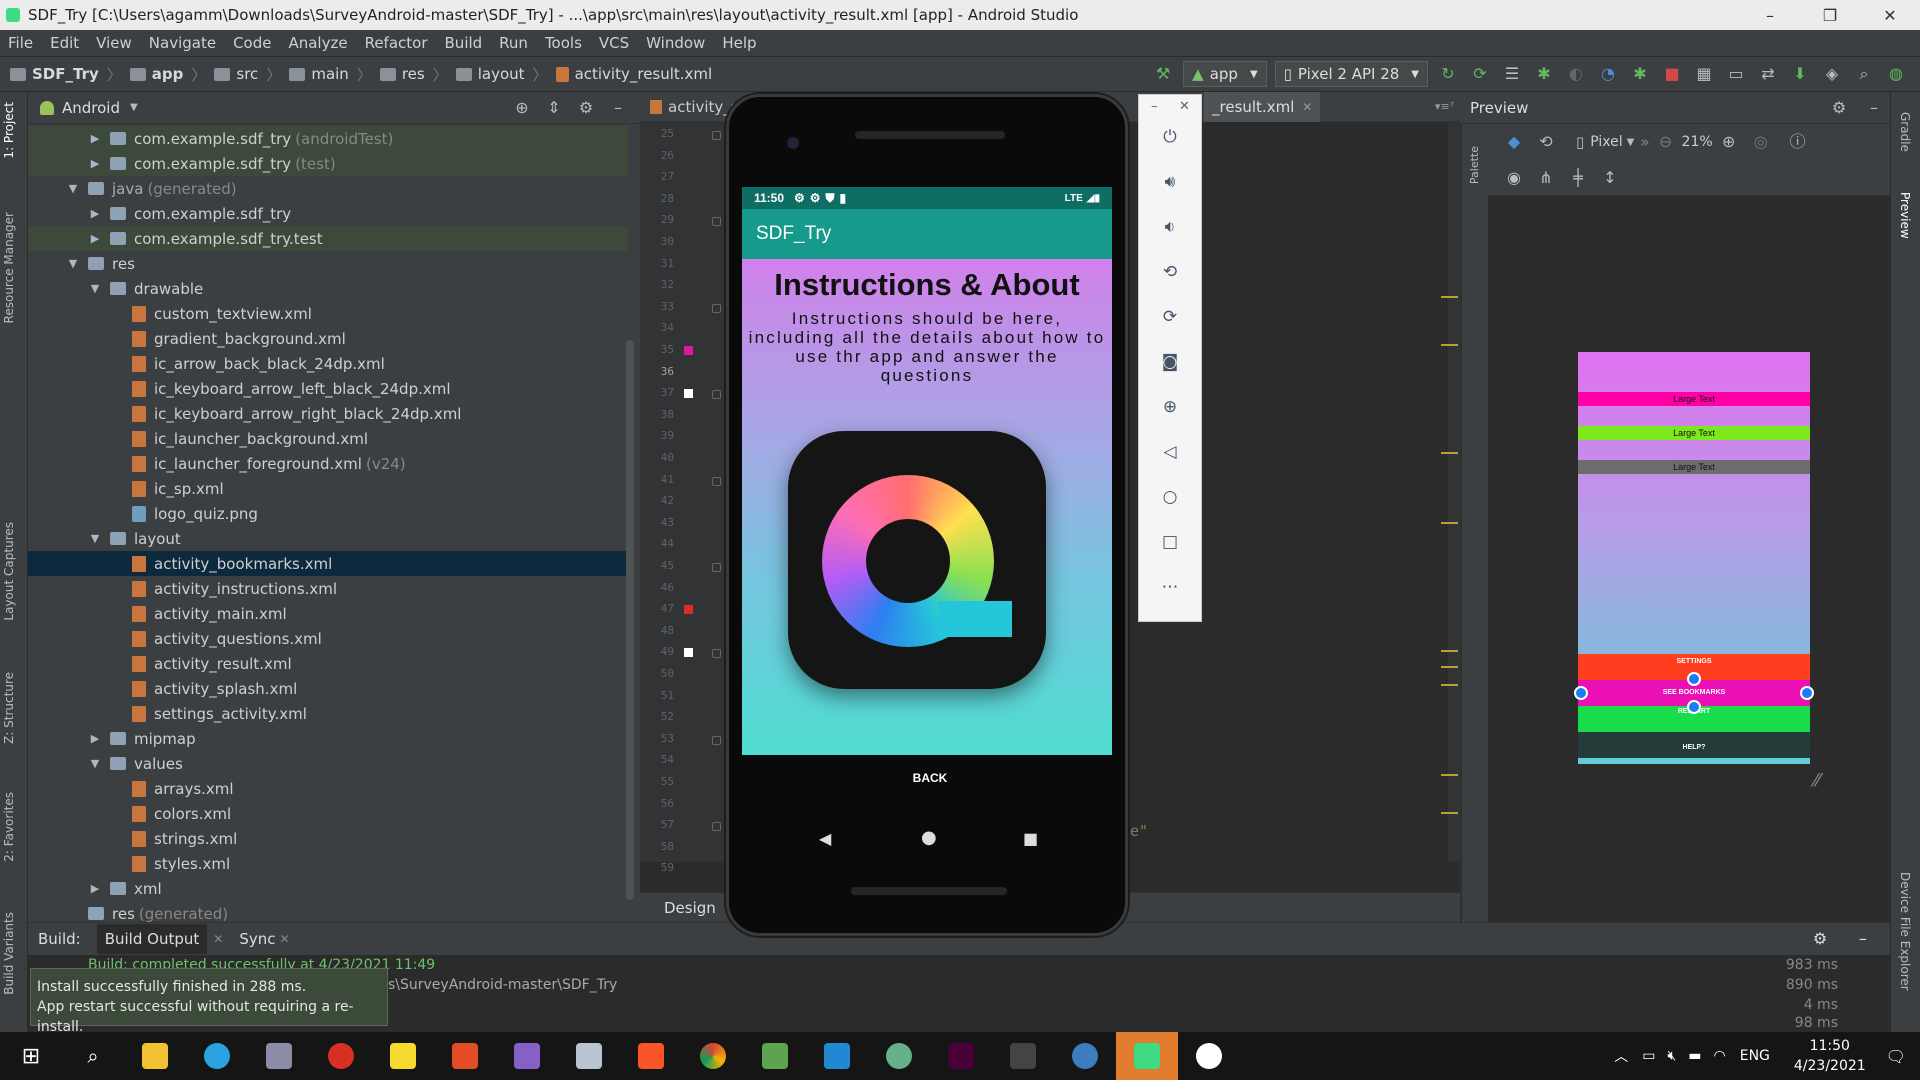  I want to click on menu-file: File, so click(21, 43).